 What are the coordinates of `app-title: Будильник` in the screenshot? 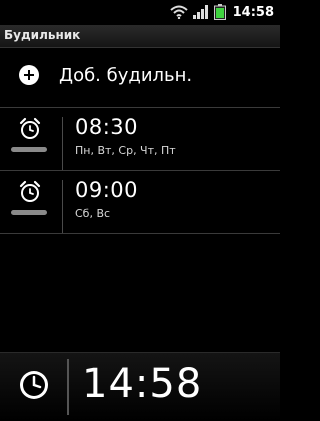 It's located at (42, 35).